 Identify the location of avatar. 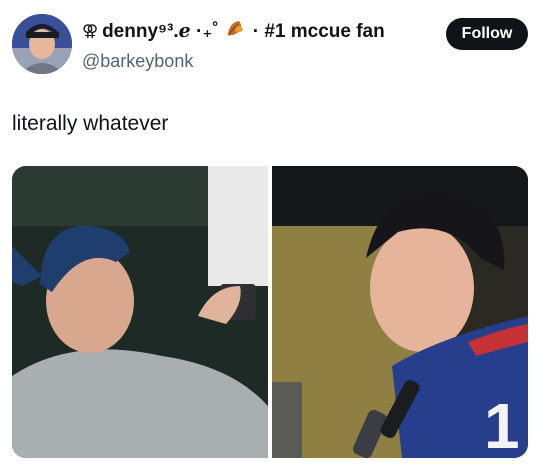
(42, 44).